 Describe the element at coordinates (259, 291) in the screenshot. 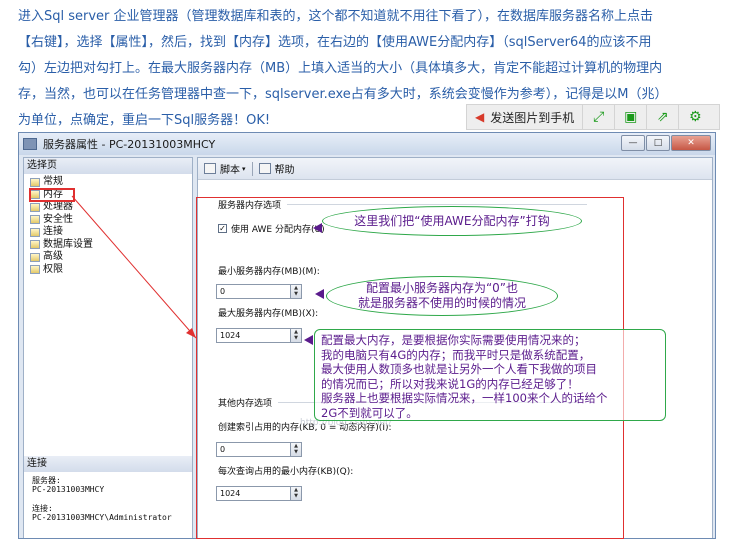

I see `min-memory-input: 0 ▲ ▼` at that location.